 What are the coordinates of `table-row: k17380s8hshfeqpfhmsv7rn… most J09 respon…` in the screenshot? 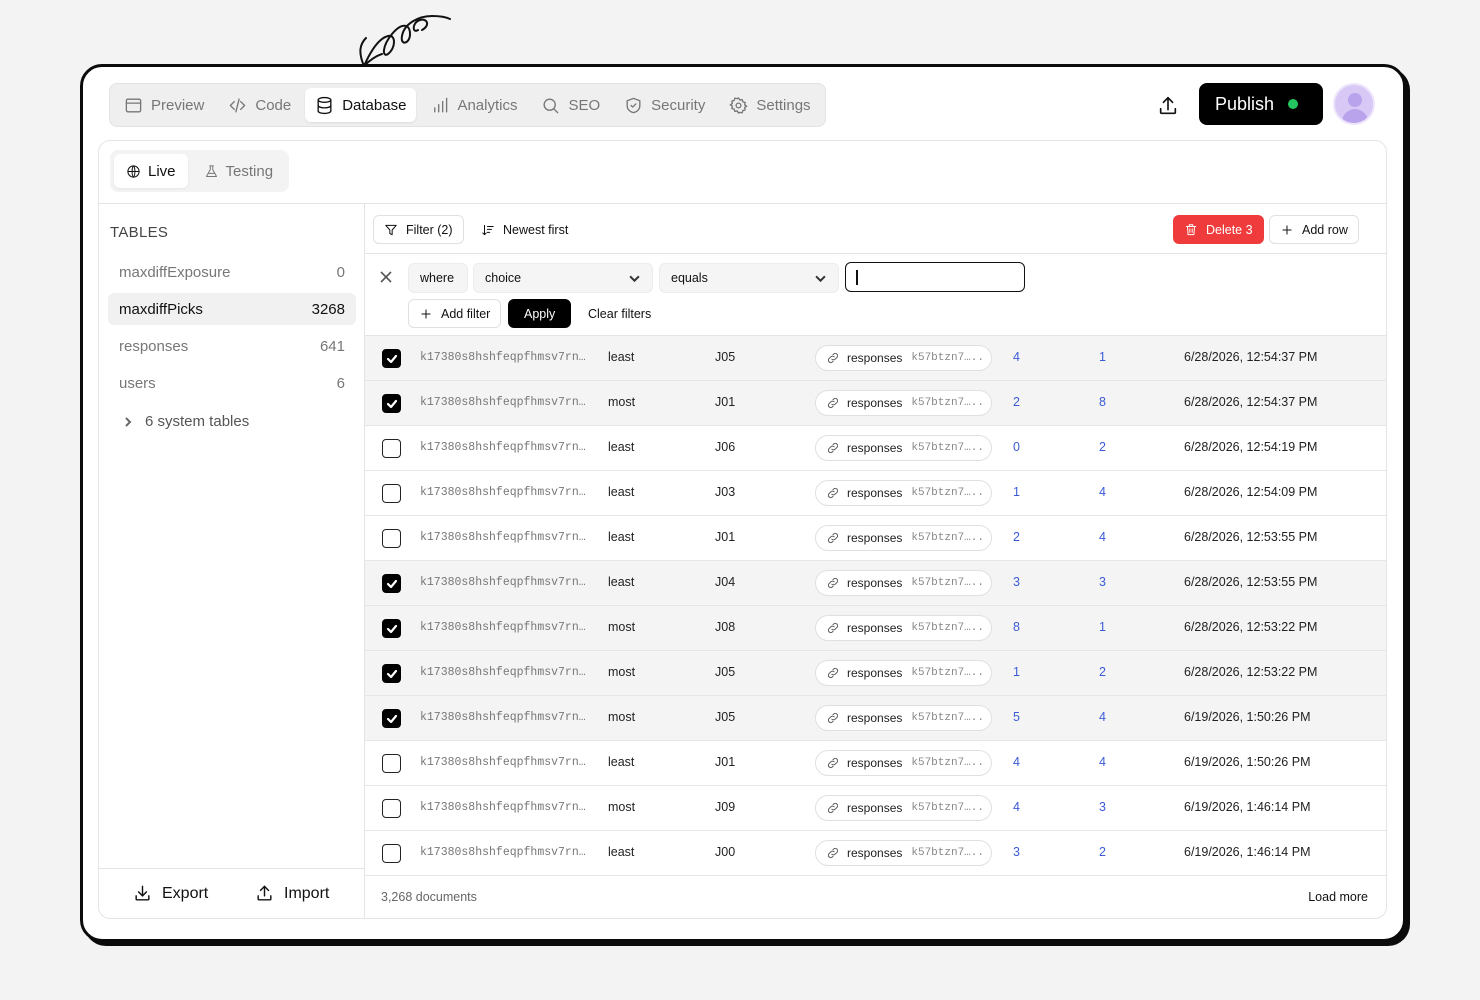 It's located at (875, 808).